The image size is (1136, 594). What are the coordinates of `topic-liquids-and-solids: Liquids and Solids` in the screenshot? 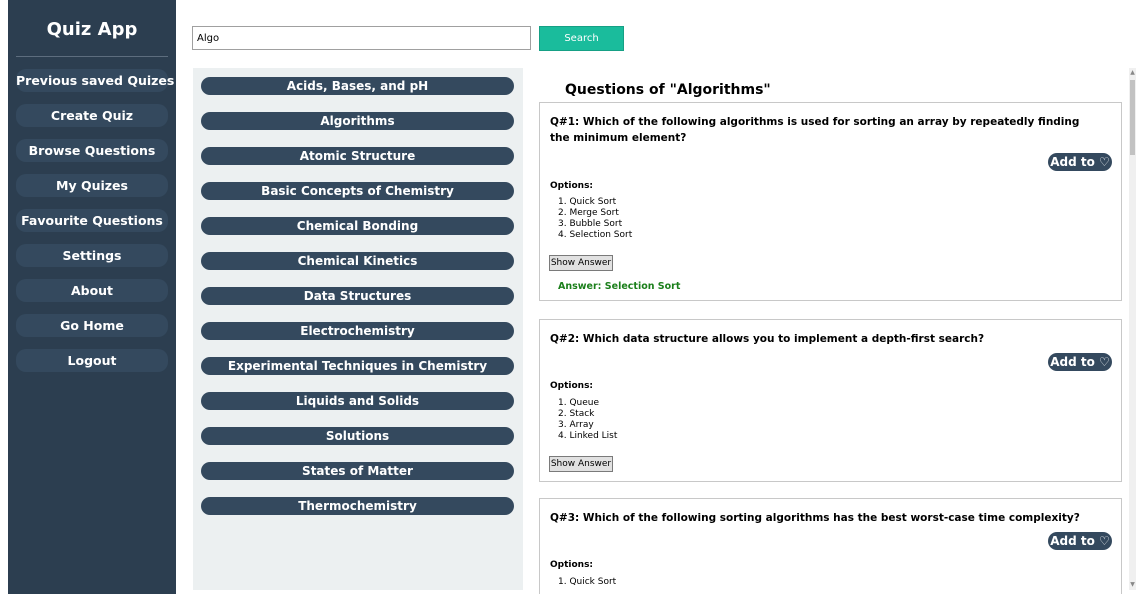 It's located at (357, 401).